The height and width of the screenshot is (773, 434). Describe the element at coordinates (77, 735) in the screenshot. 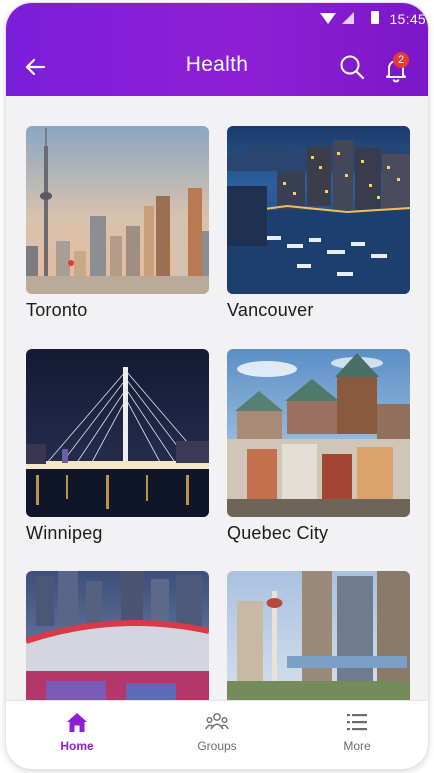

I see `tab-home: Home` at that location.